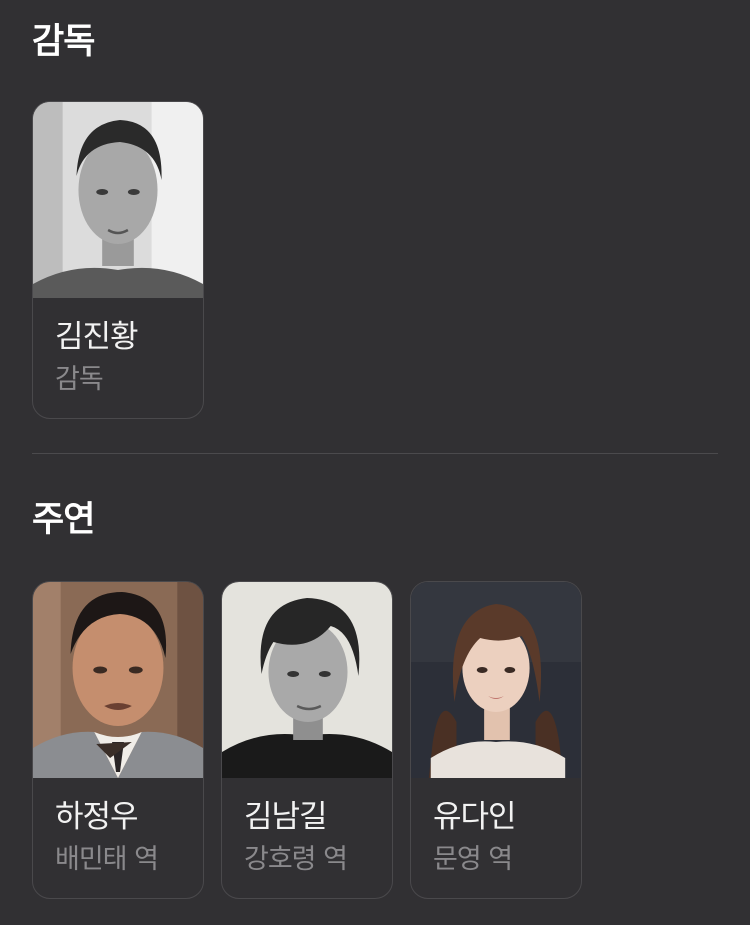 The height and width of the screenshot is (925, 750). Describe the element at coordinates (97, 817) in the screenshot. I see `person-name: 하정우` at that location.